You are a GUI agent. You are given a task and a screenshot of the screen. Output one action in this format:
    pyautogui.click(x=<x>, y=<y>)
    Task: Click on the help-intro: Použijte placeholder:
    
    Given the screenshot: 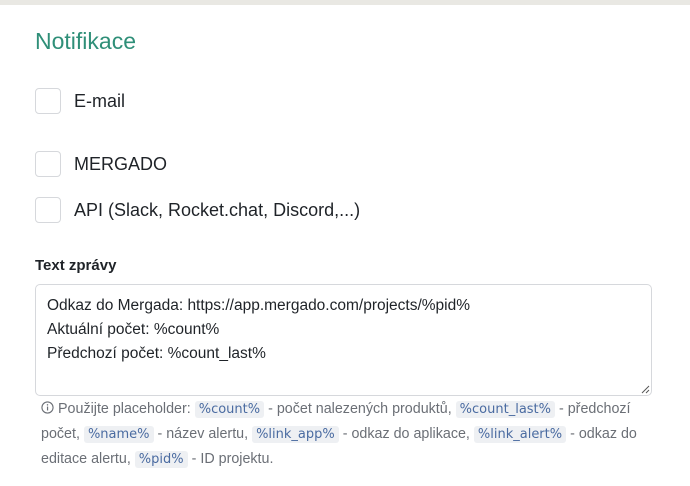 What is the action you would take?
    pyautogui.click(x=124, y=409)
    